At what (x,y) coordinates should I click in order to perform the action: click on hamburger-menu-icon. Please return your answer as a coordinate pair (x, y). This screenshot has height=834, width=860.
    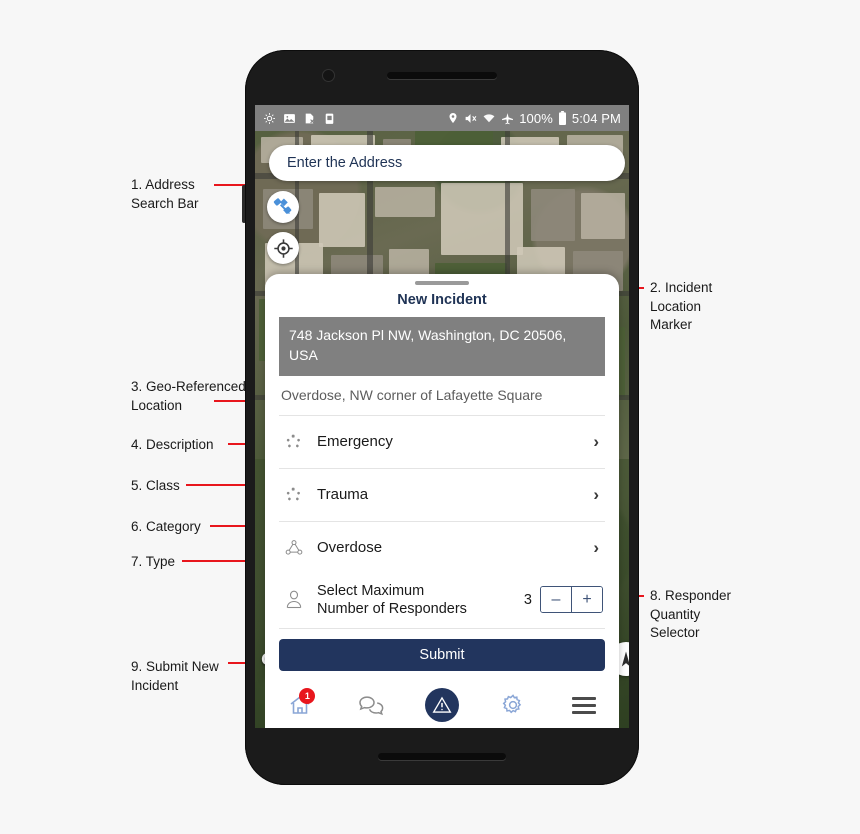
    Looking at the image, I should click on (583, 705).